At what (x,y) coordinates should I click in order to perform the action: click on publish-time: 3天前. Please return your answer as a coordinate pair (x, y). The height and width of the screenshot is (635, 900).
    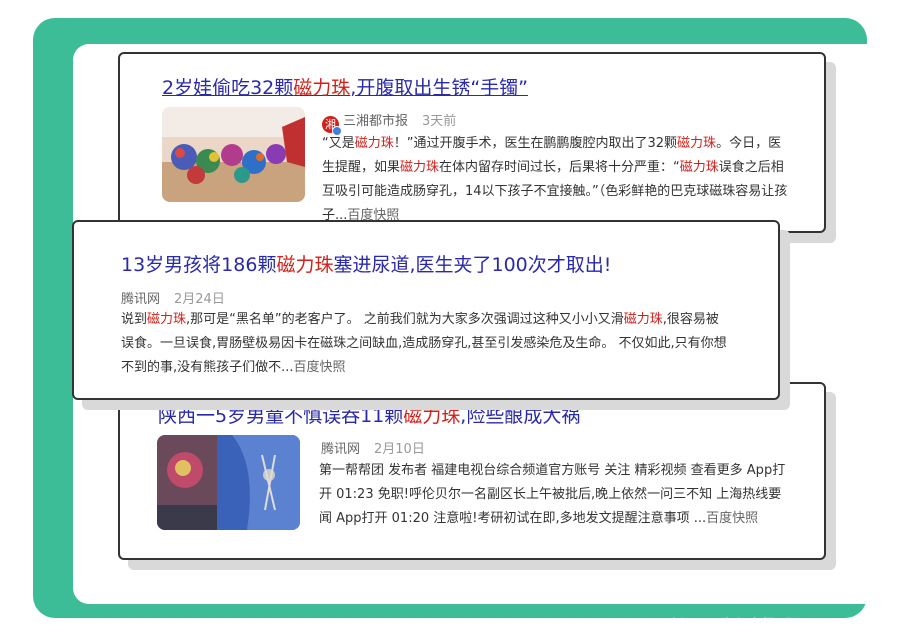
    Looking at the image, I should click on (439, 121).